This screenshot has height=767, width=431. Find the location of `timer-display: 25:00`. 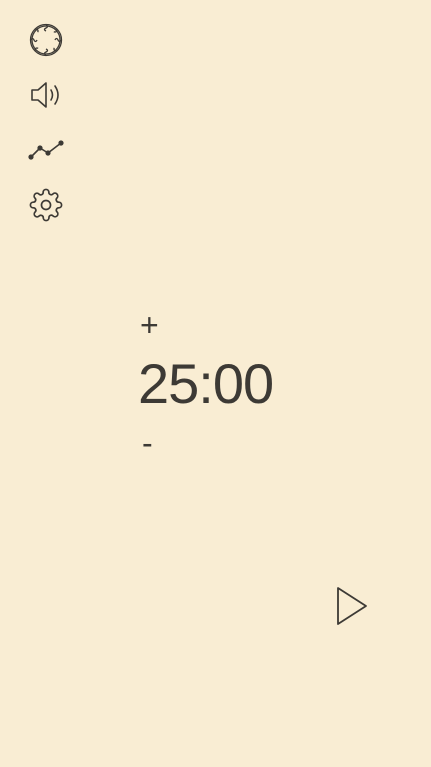

timer-display: 25:00 is located at coordinates (206, 383).